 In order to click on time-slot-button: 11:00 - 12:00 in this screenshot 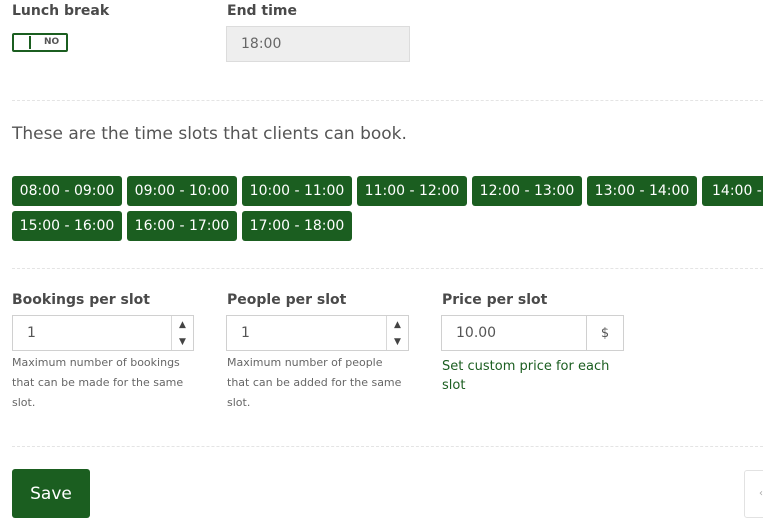, I will do `click(412, 191)`.